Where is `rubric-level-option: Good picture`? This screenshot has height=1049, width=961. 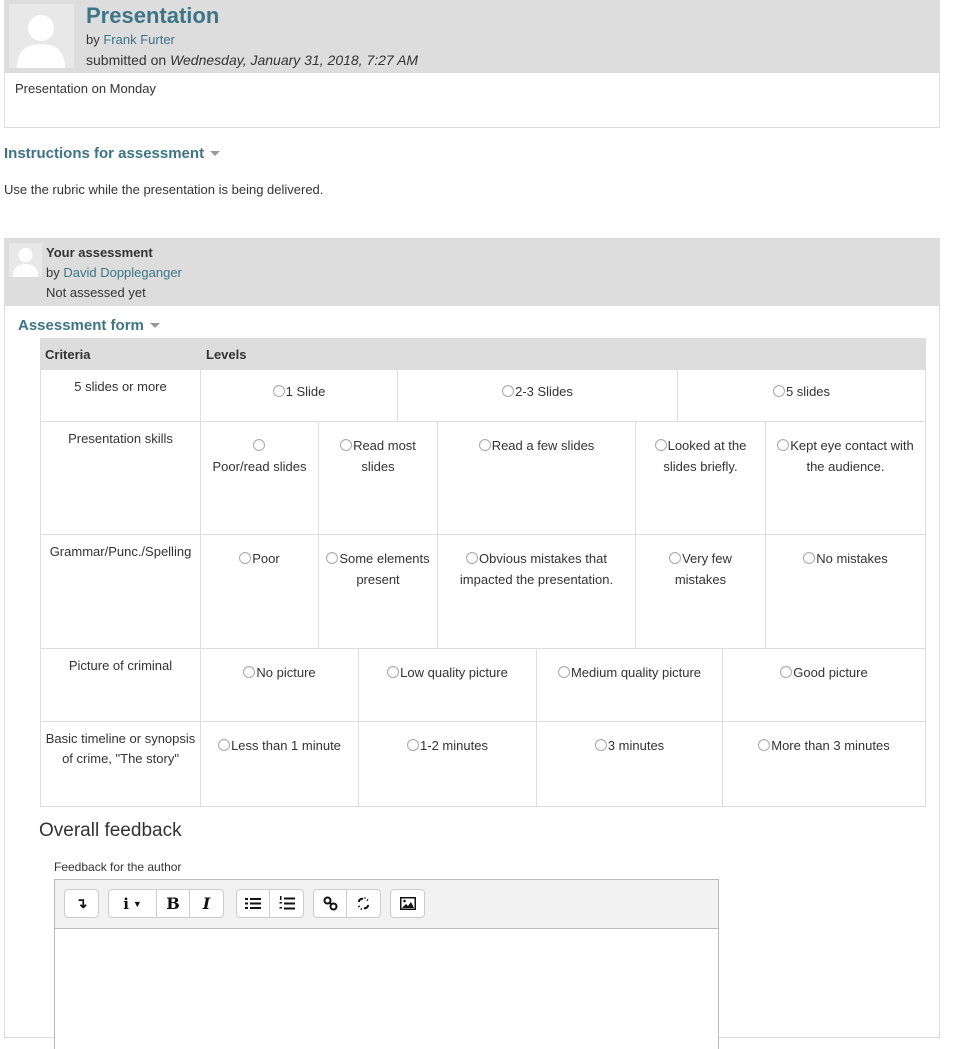 rubric-level-option: Good picture is located at coordinates (824, 685).